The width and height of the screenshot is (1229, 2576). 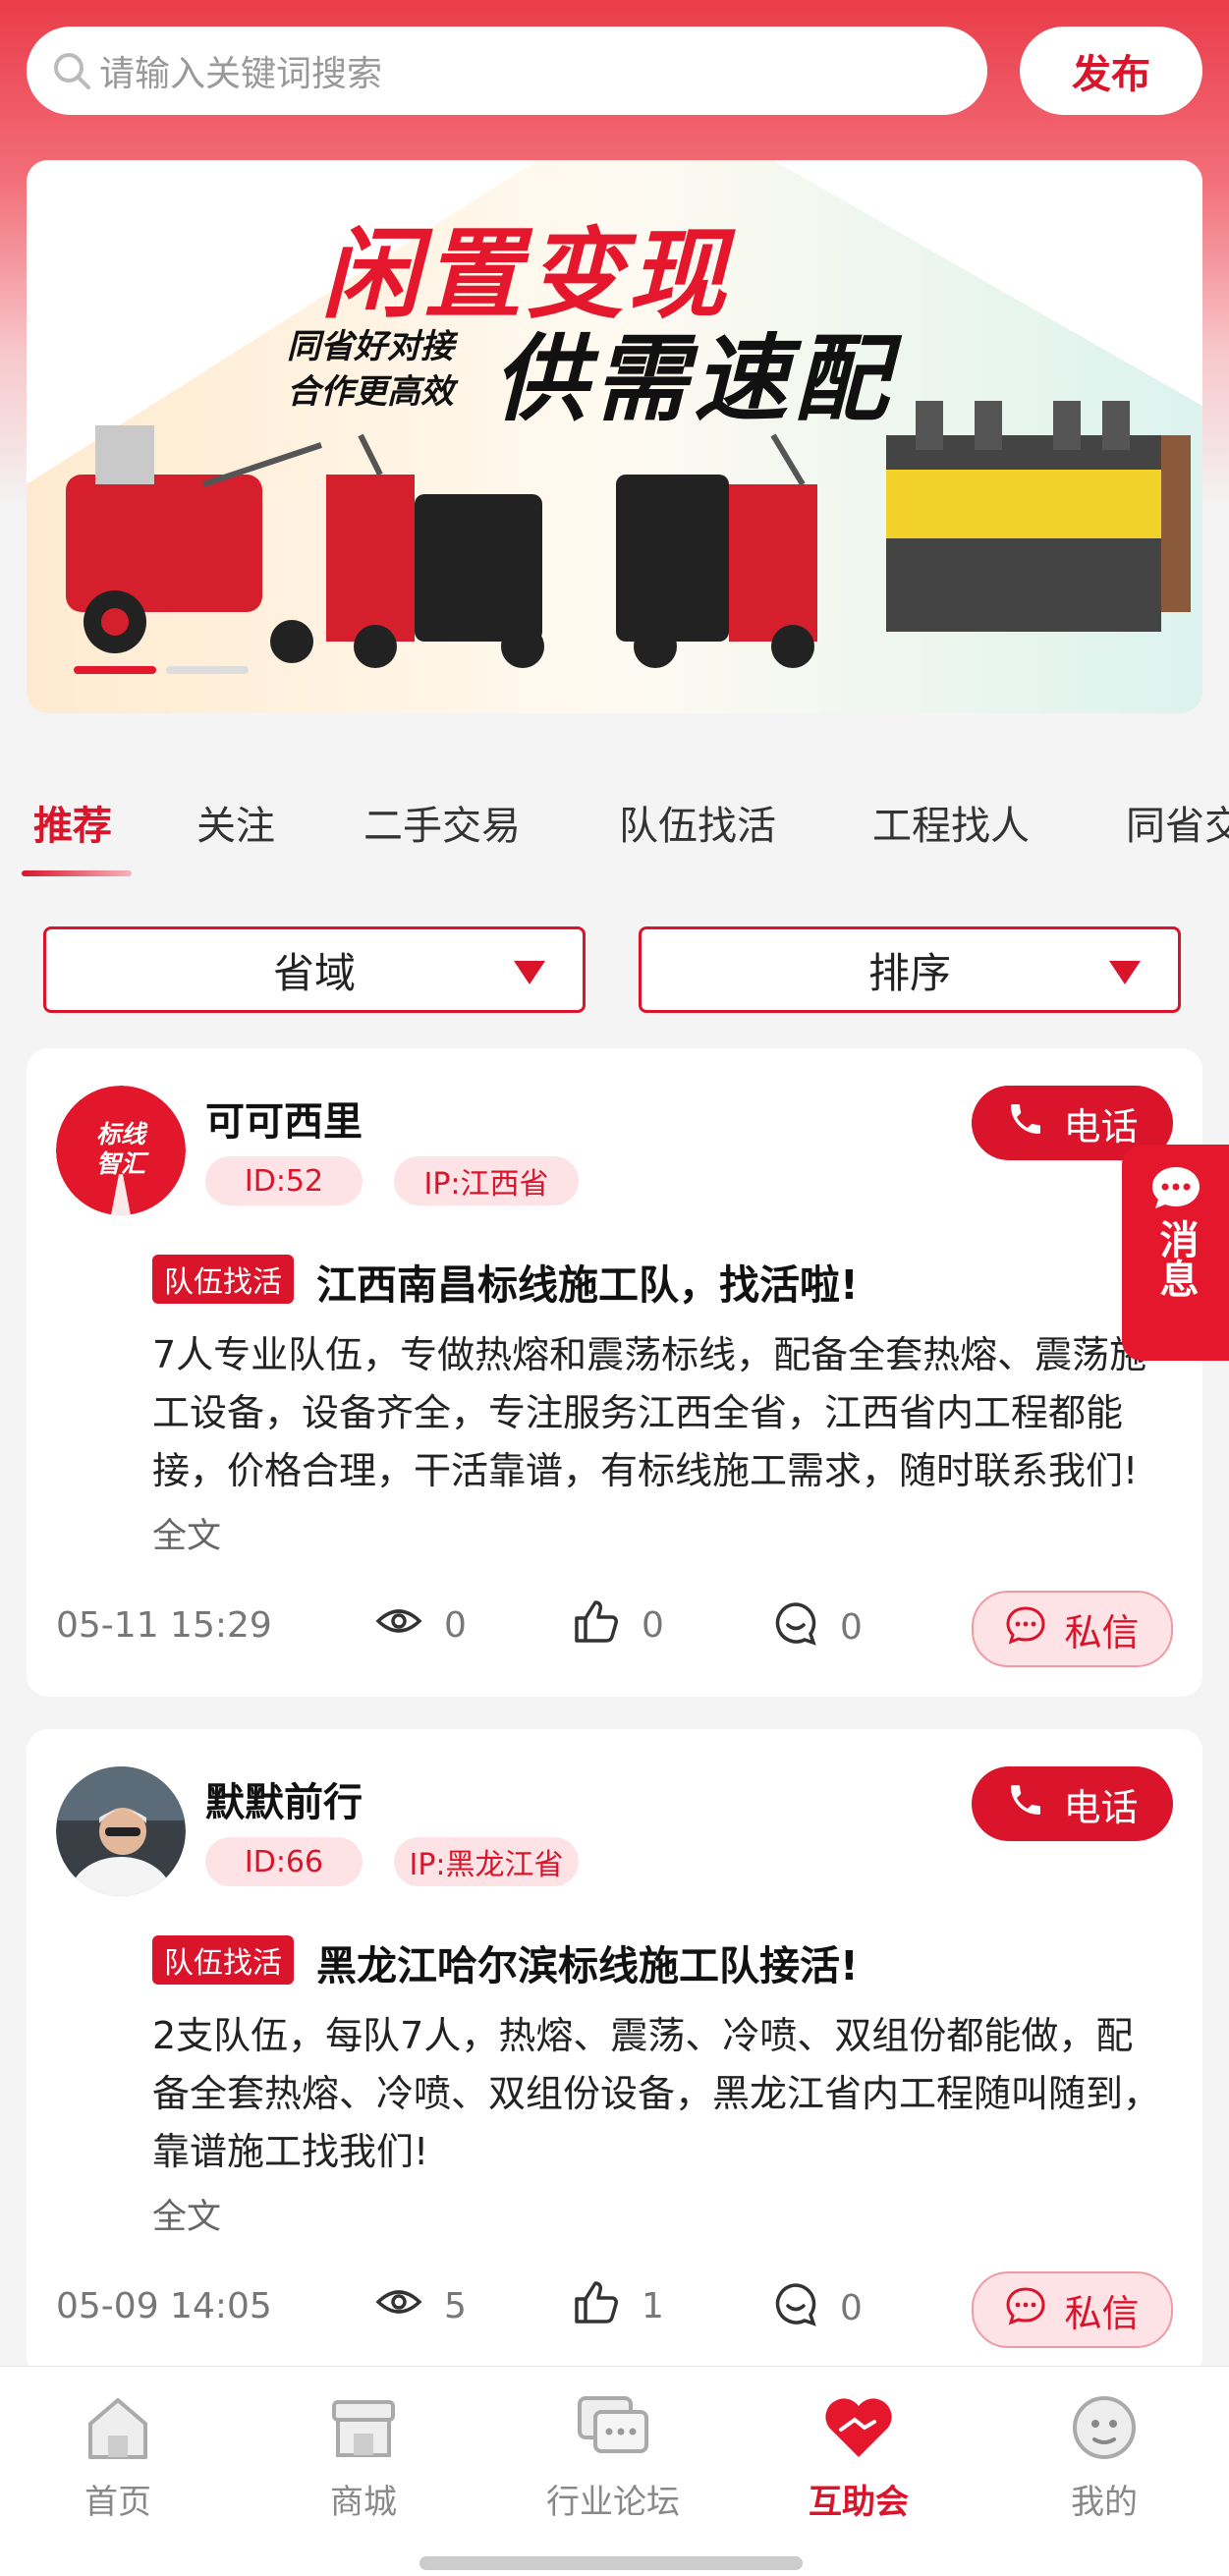 I want to click on home-indicator, so click(x=611, y=2563).